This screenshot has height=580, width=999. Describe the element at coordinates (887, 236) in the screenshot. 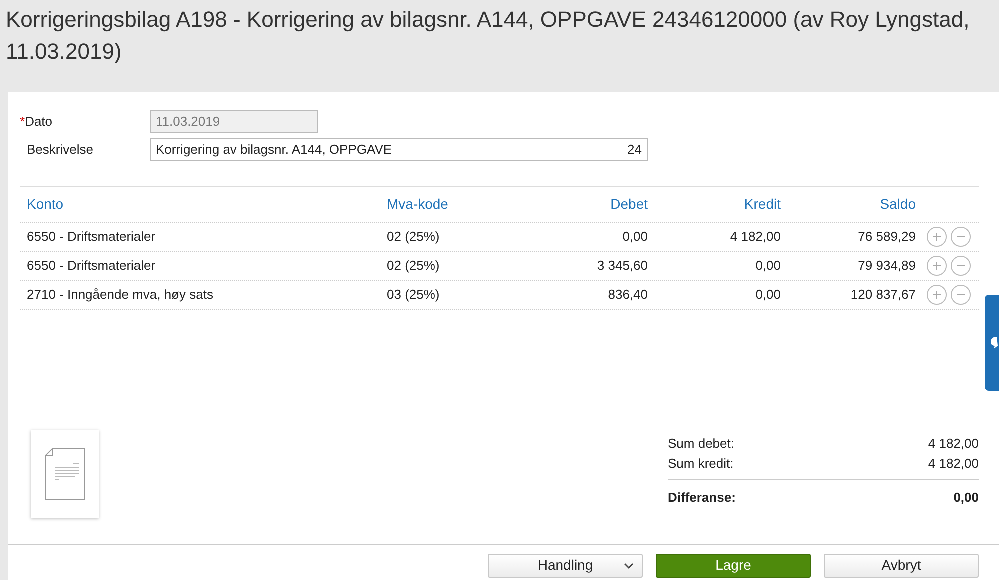

I see `table-cell: 76 589,29` at that location.